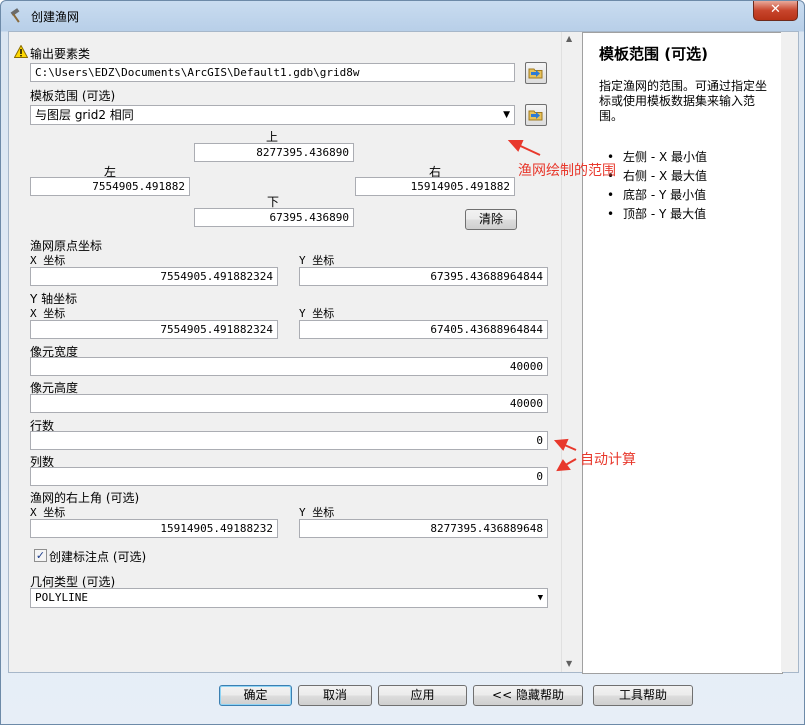 The width and height of the screenshot is (805, 725). What do you see at coordinates (608, 460) in the screenshot?
I see `annotation-auto-note: 自动计算` at bounding box center [608, 460].